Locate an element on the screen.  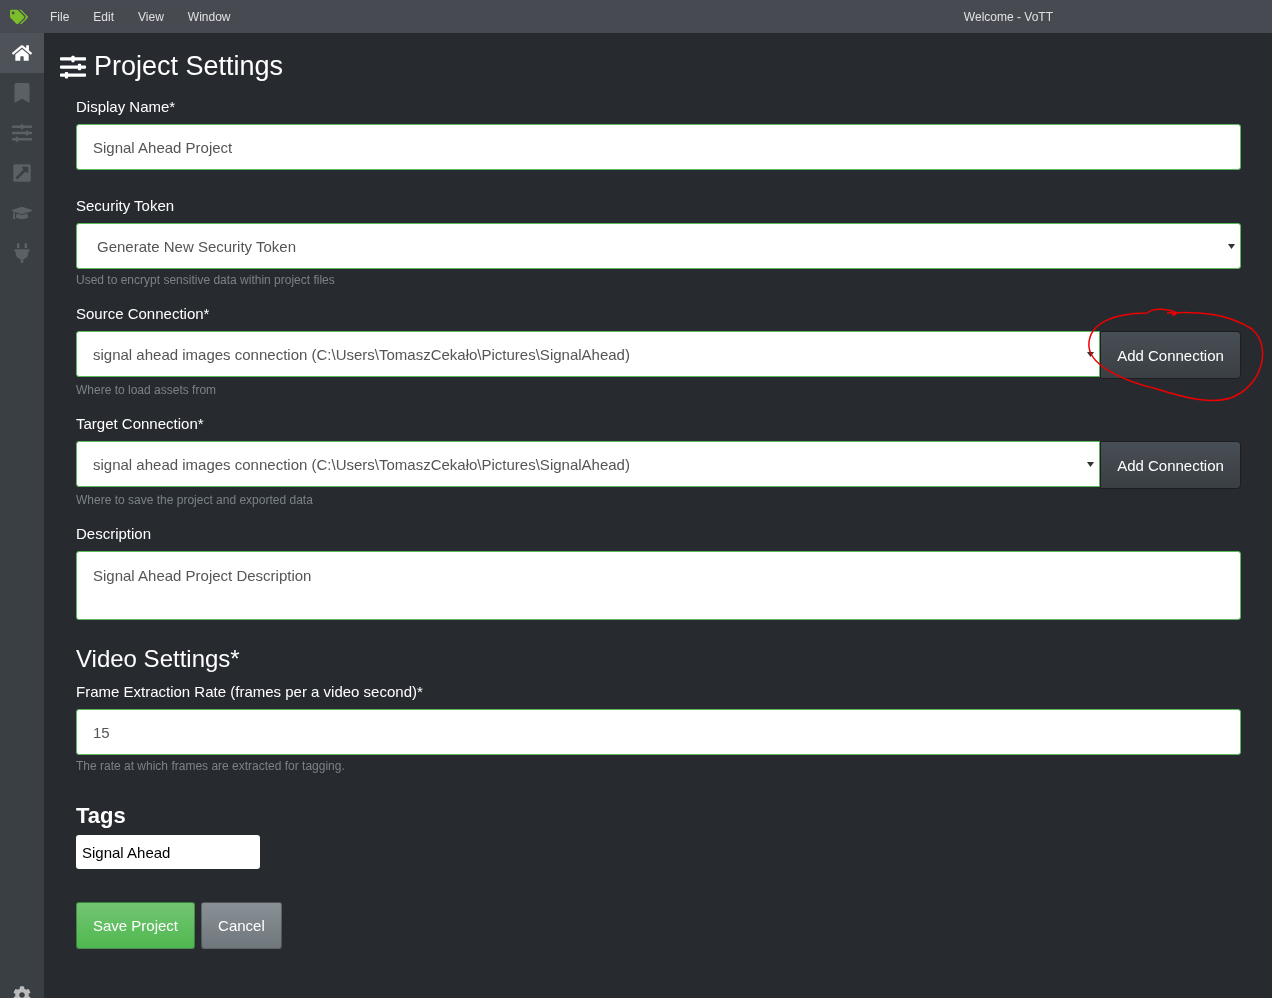
field-label: Frame Extraction Rate (frames per a video second)* is located at coordinates (250, 691).